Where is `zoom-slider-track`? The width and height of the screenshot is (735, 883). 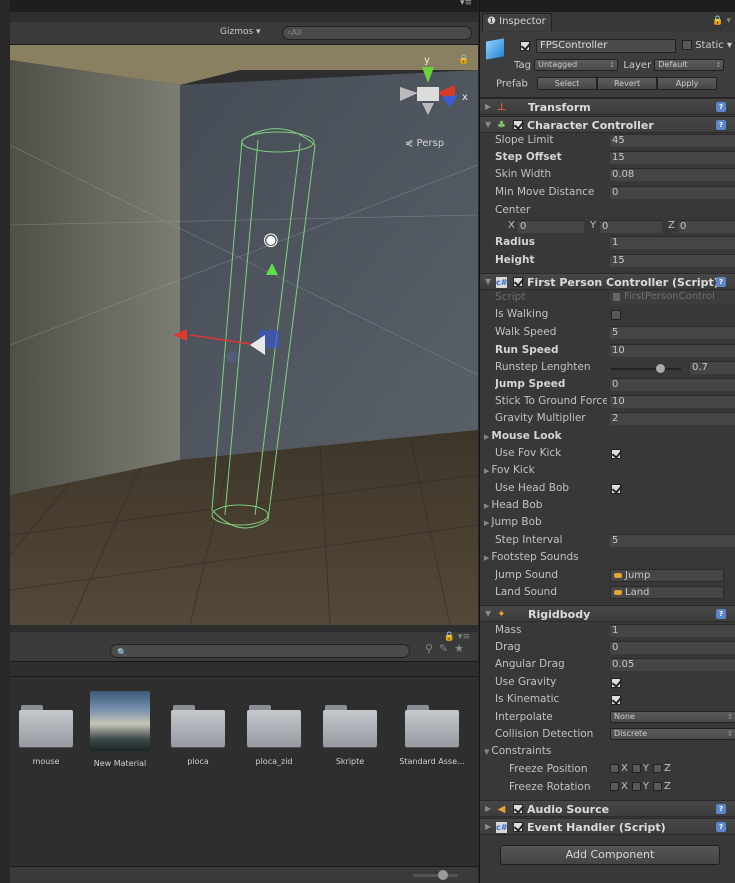 zoom-slider-track is located at coordinates (435, 875).